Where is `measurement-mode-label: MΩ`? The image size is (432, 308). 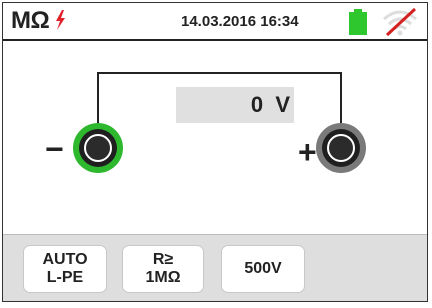 measurement-mode-label: MΩ is located at coordinates (30, 20).